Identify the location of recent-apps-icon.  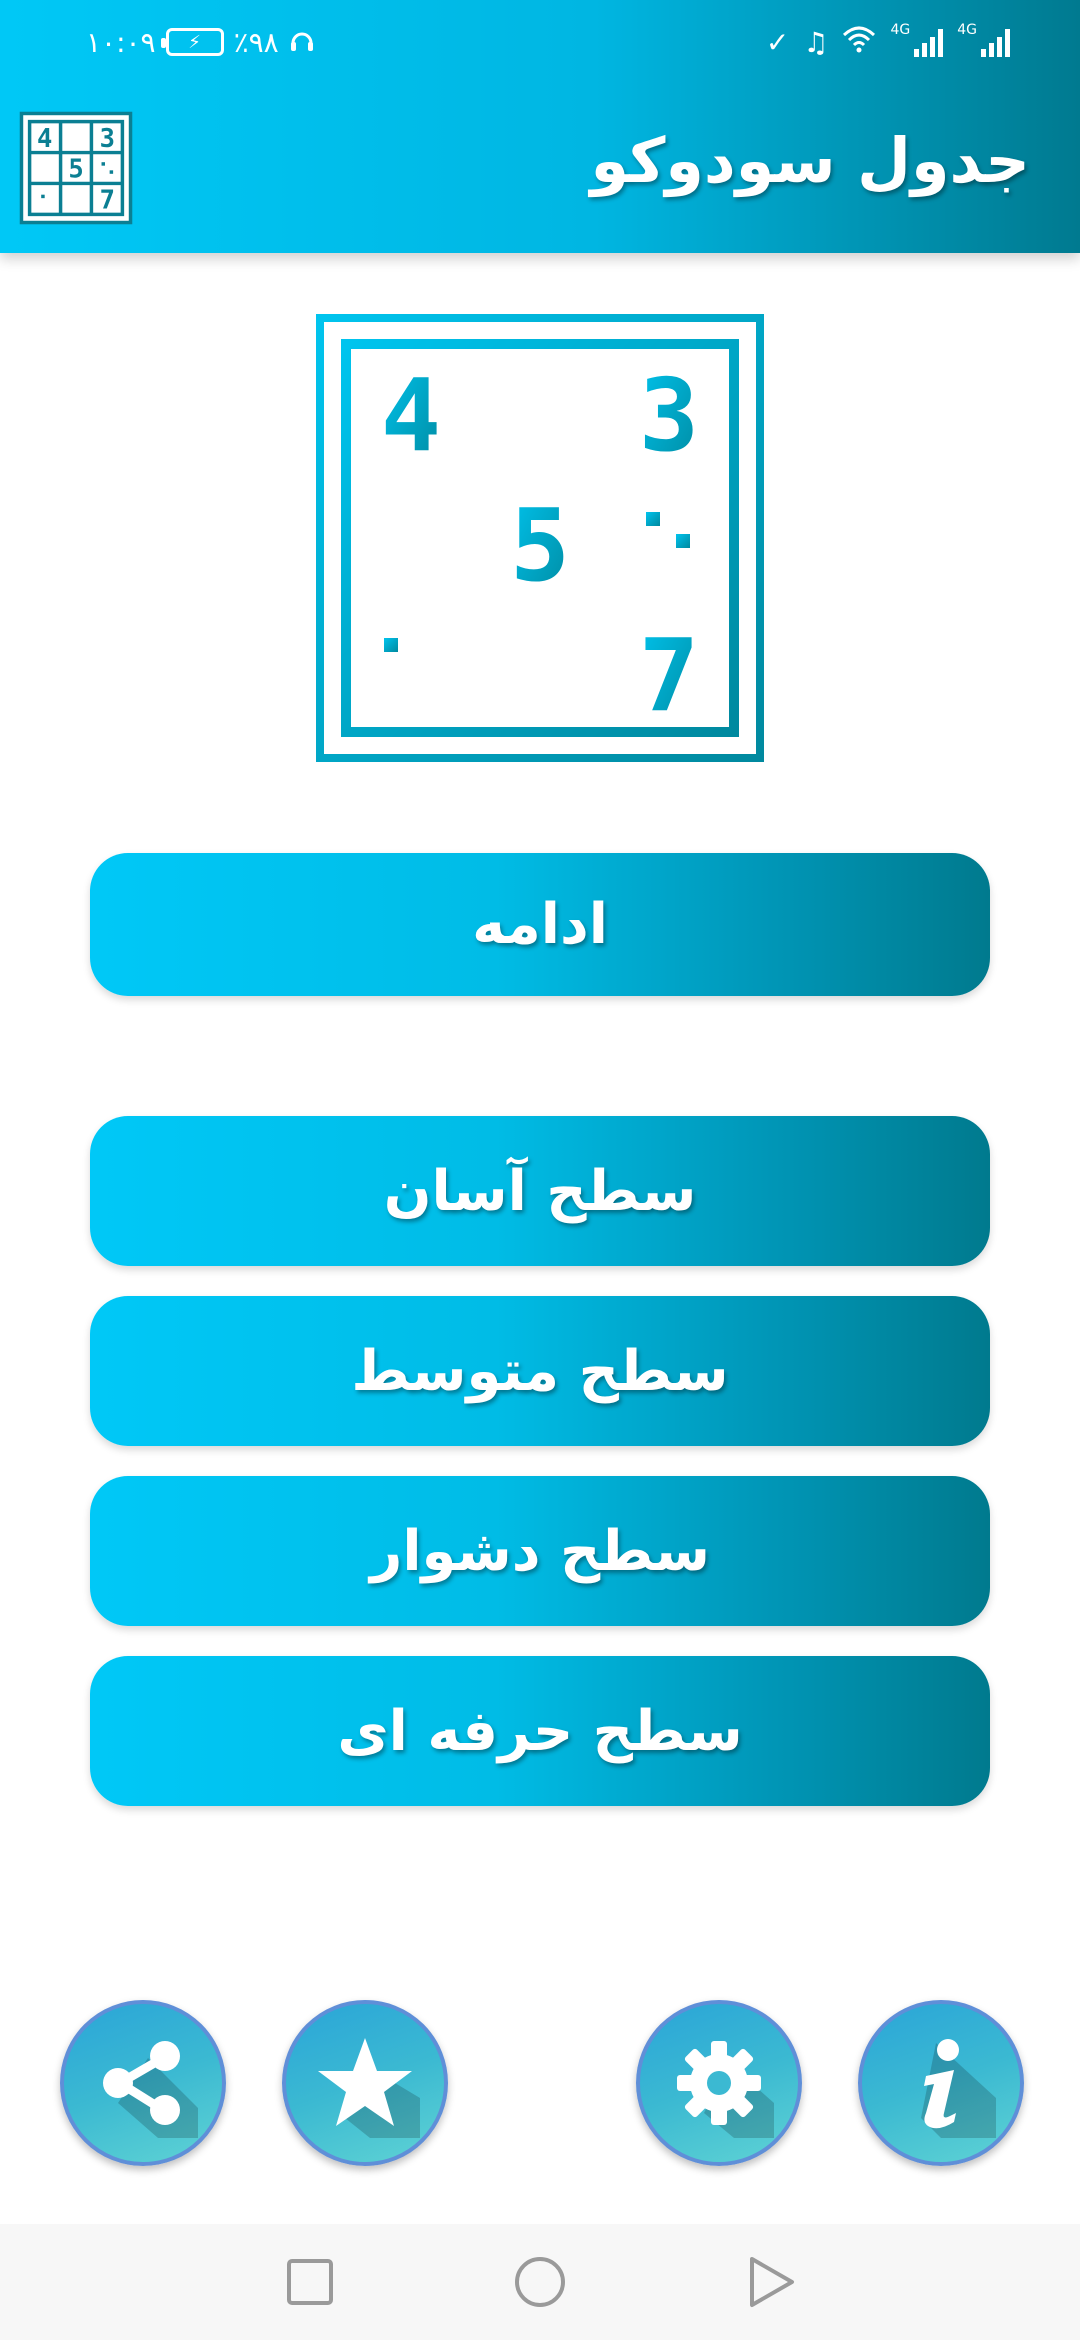
(310, 2282).